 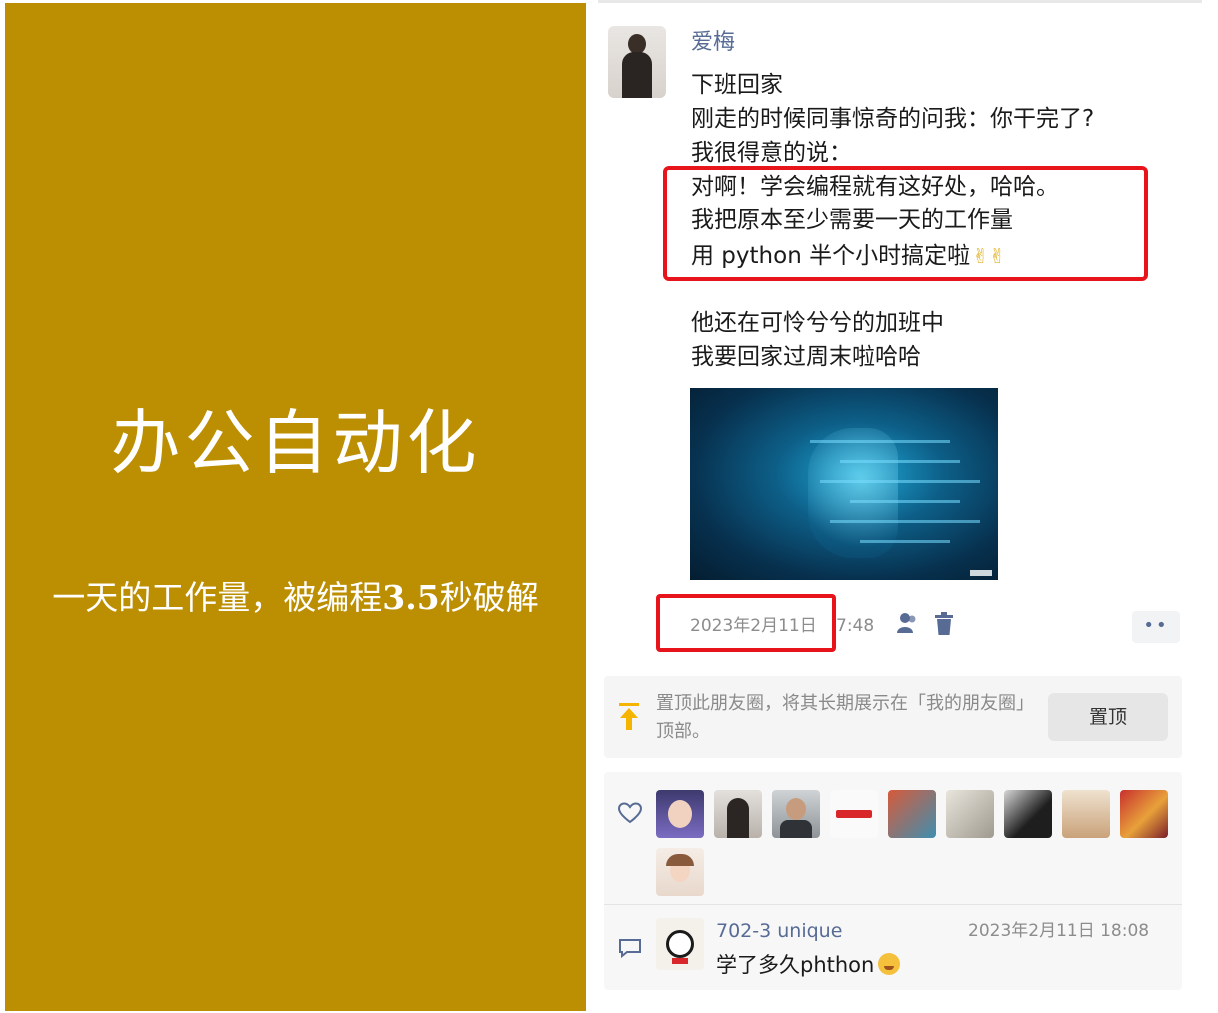 What do you see at coordinates (1086, 814) in the screenshot?
I see `like-avatar-food` at bounding box center [1086, 814].